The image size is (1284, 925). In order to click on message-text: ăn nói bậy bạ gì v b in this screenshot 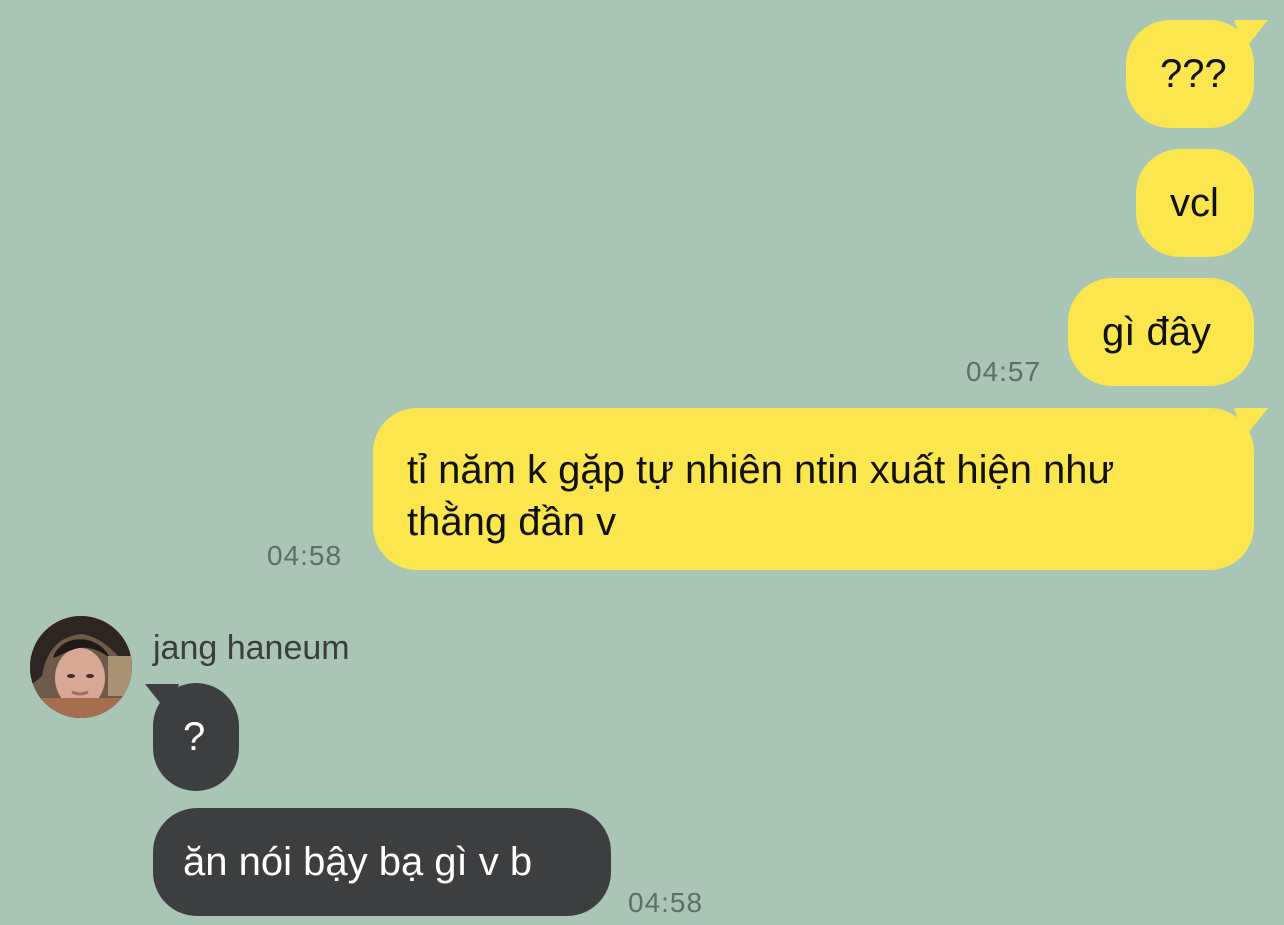, I will do `click(358, 862)`.